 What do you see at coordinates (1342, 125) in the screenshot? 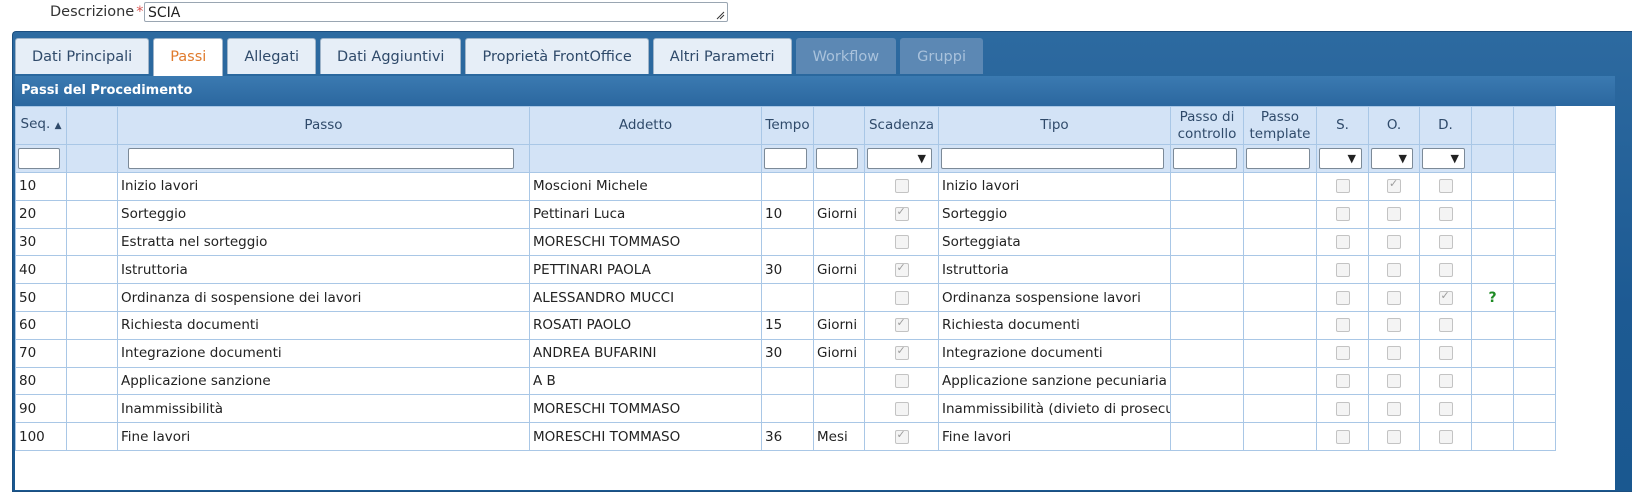
I see `col-header-s: S.` at bounding box center [1342, 125].